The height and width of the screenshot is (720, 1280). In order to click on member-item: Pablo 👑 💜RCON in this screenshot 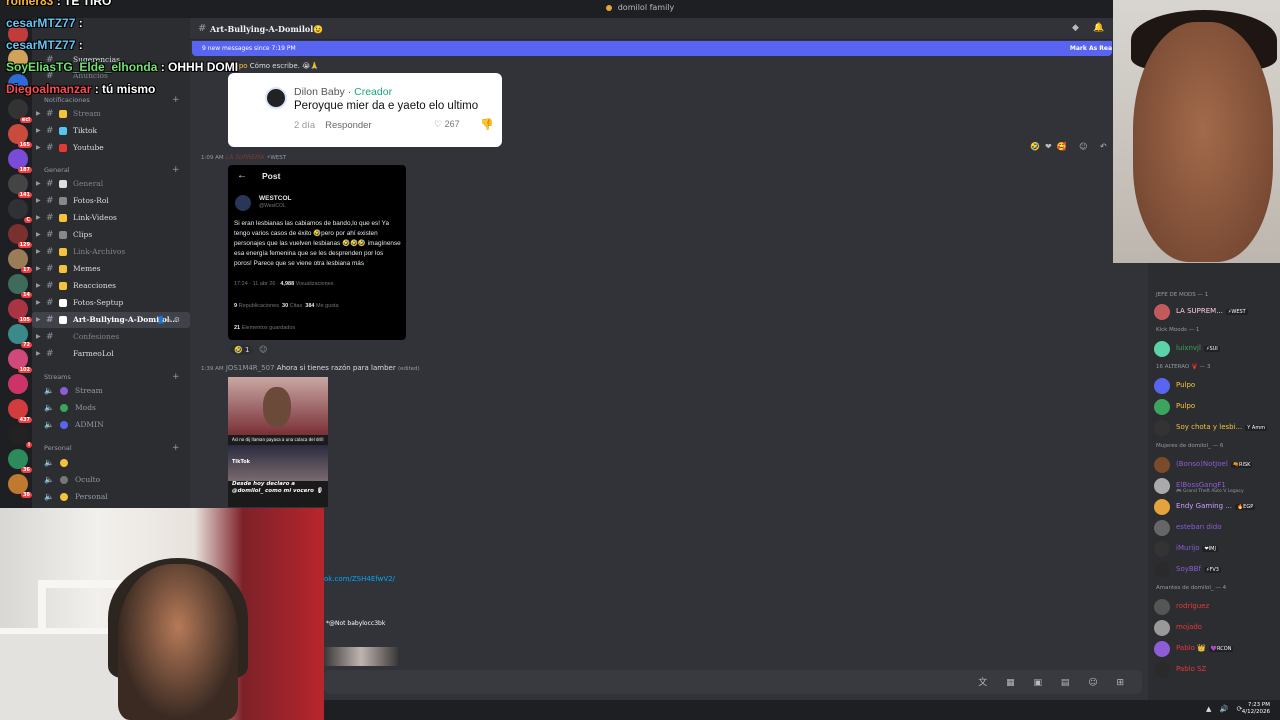, I will do `click(1217, 649)`.